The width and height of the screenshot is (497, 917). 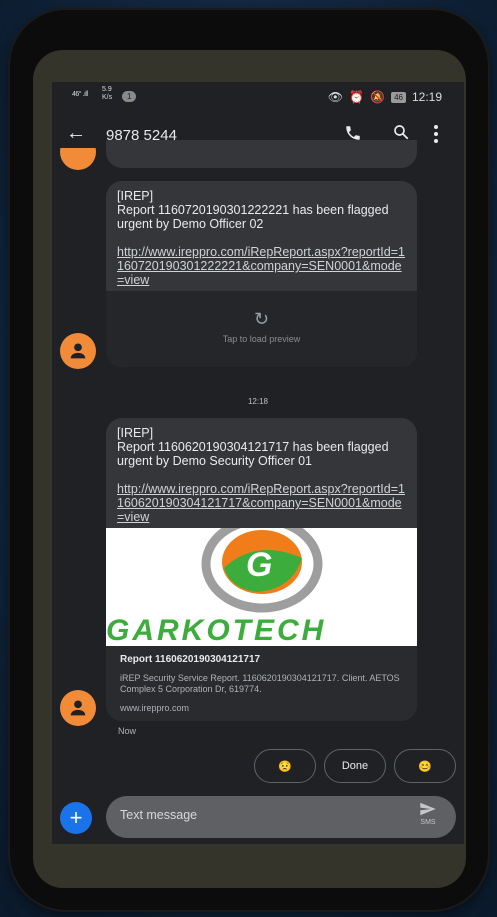 I want to click on status-bar: 46° .ıll 5.9 K/s 1 👁 ⏰ 🔕 46 12:19, so click(x=258, y=97).